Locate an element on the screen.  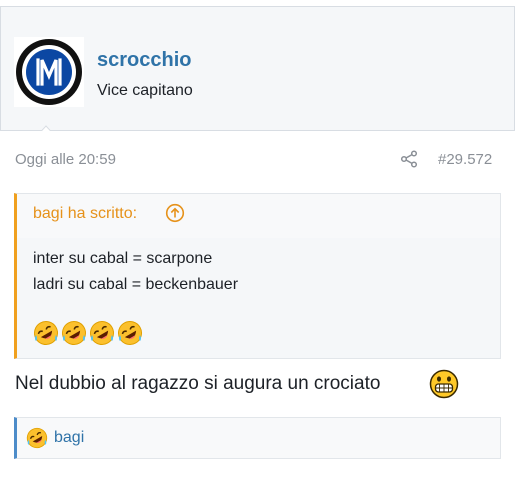
inter-logo-icon is located at coordinates (49, 72).